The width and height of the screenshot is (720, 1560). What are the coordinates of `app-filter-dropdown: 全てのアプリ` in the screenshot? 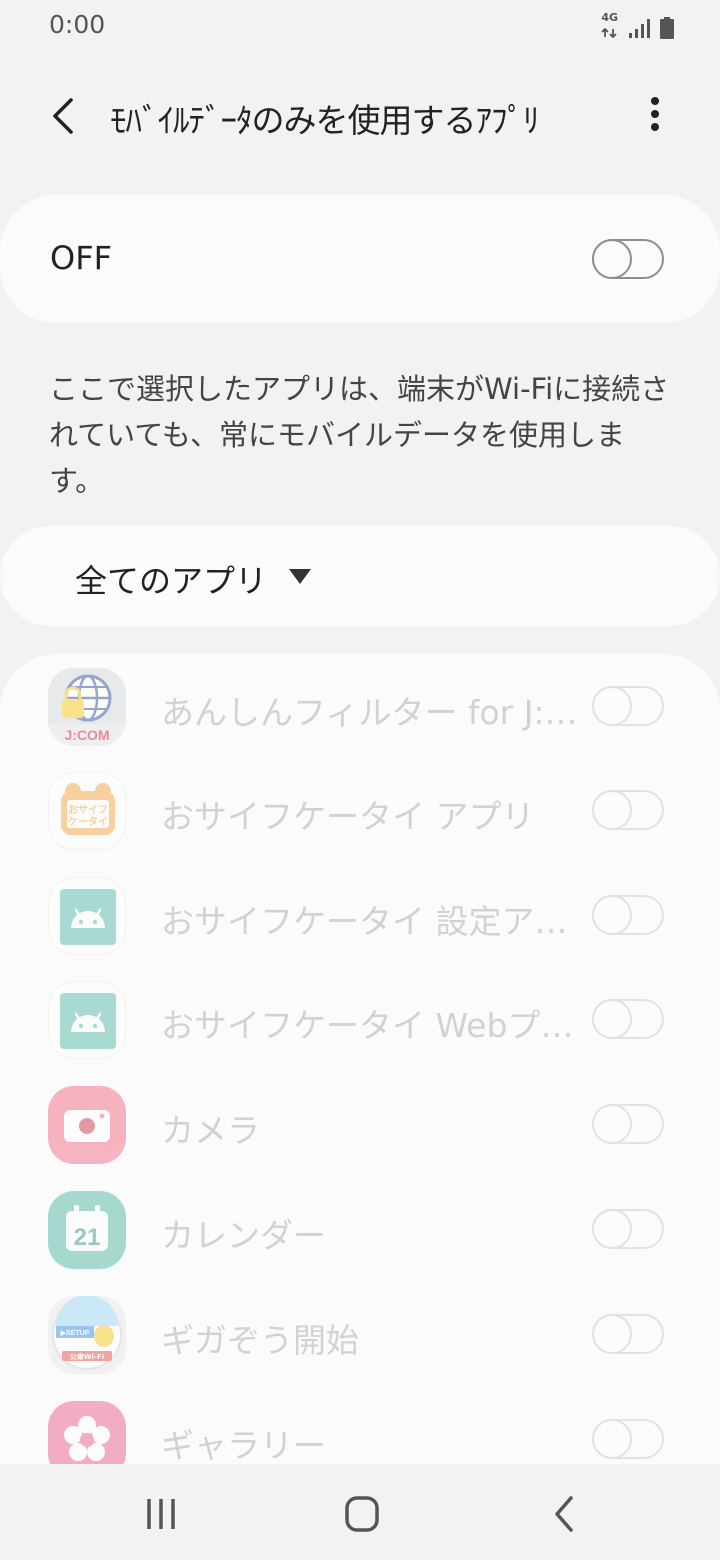 It's located at (360, 576).